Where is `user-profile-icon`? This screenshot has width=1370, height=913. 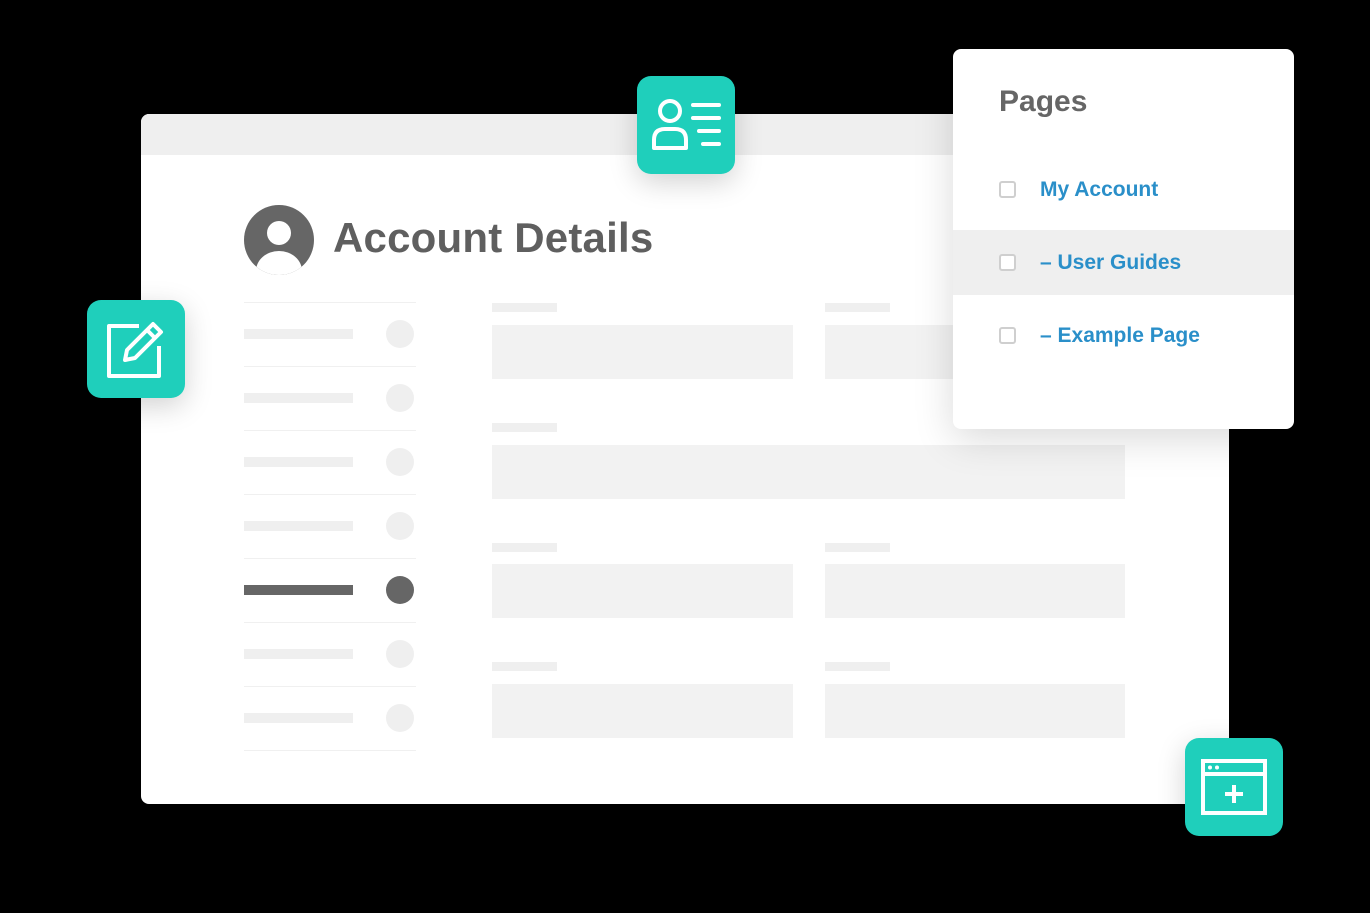 user-profile-icon is located at coordinates (686, 124).